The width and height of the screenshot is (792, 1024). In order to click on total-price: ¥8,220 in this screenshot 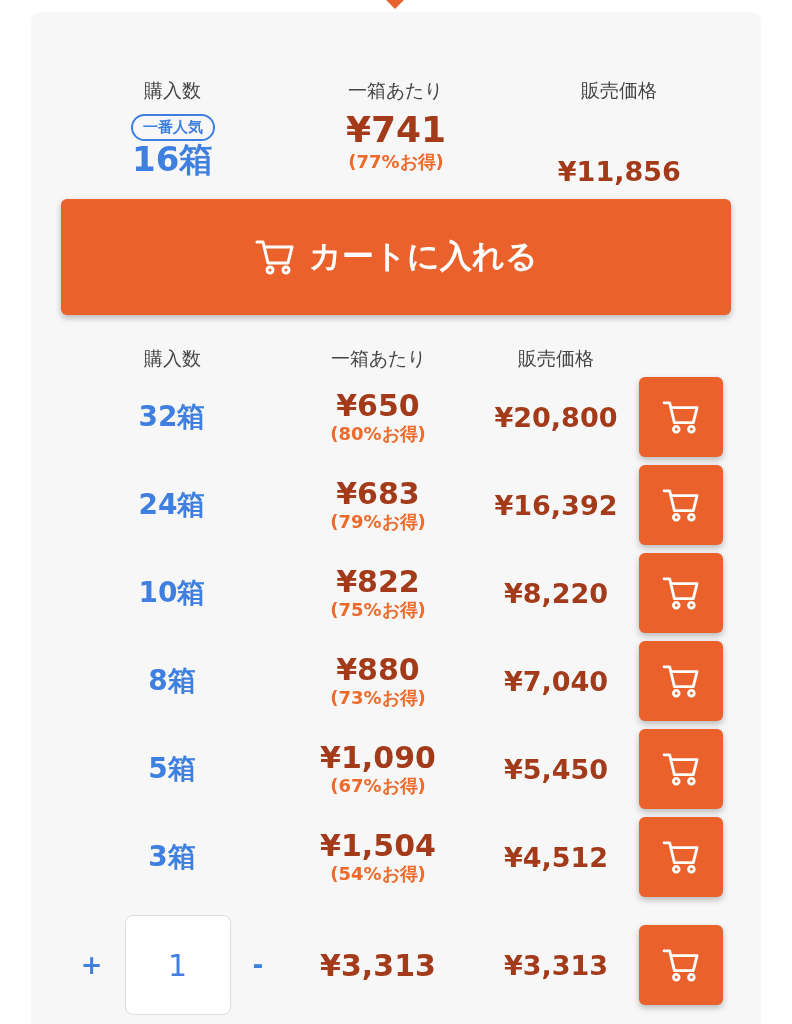, I will do `click(556, 593)`.